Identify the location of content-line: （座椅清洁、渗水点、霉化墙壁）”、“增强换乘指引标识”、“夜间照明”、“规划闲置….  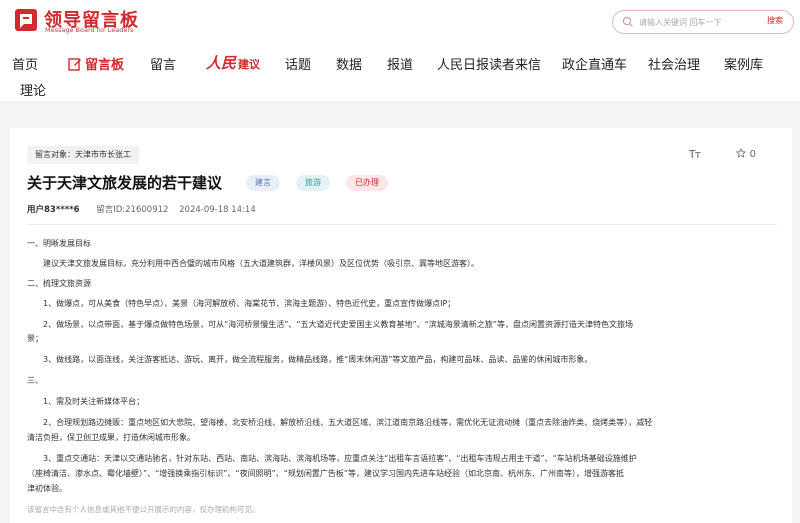
(326, 473).